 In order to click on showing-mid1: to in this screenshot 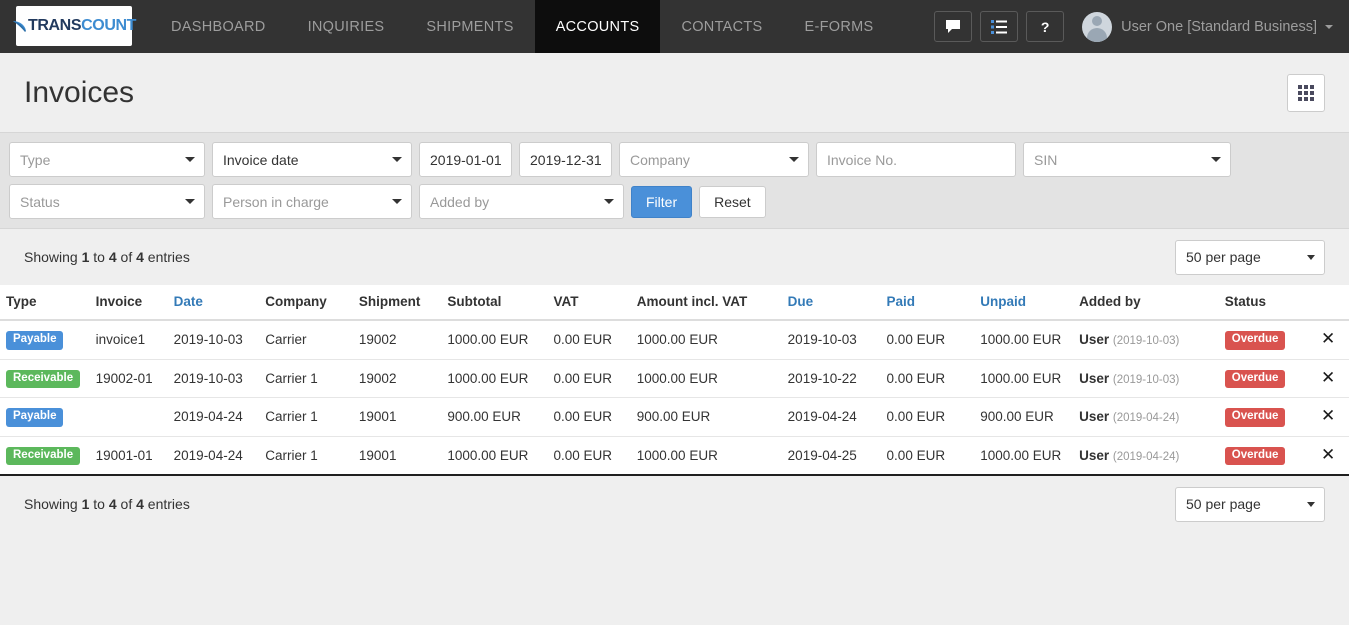, I will do `click(99, 504)`.